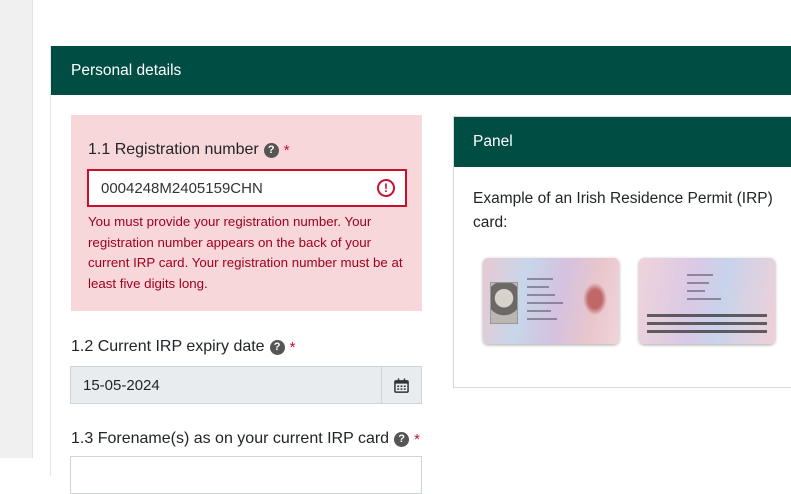 The height and width of the screenshot is (494, 791). I want to click on expiry-label-text: 1.2 Current IRP expiry date, so click(168, 346).